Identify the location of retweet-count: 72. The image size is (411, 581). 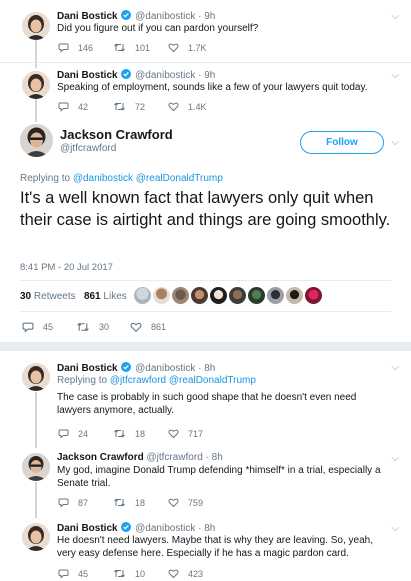
(140, 106).